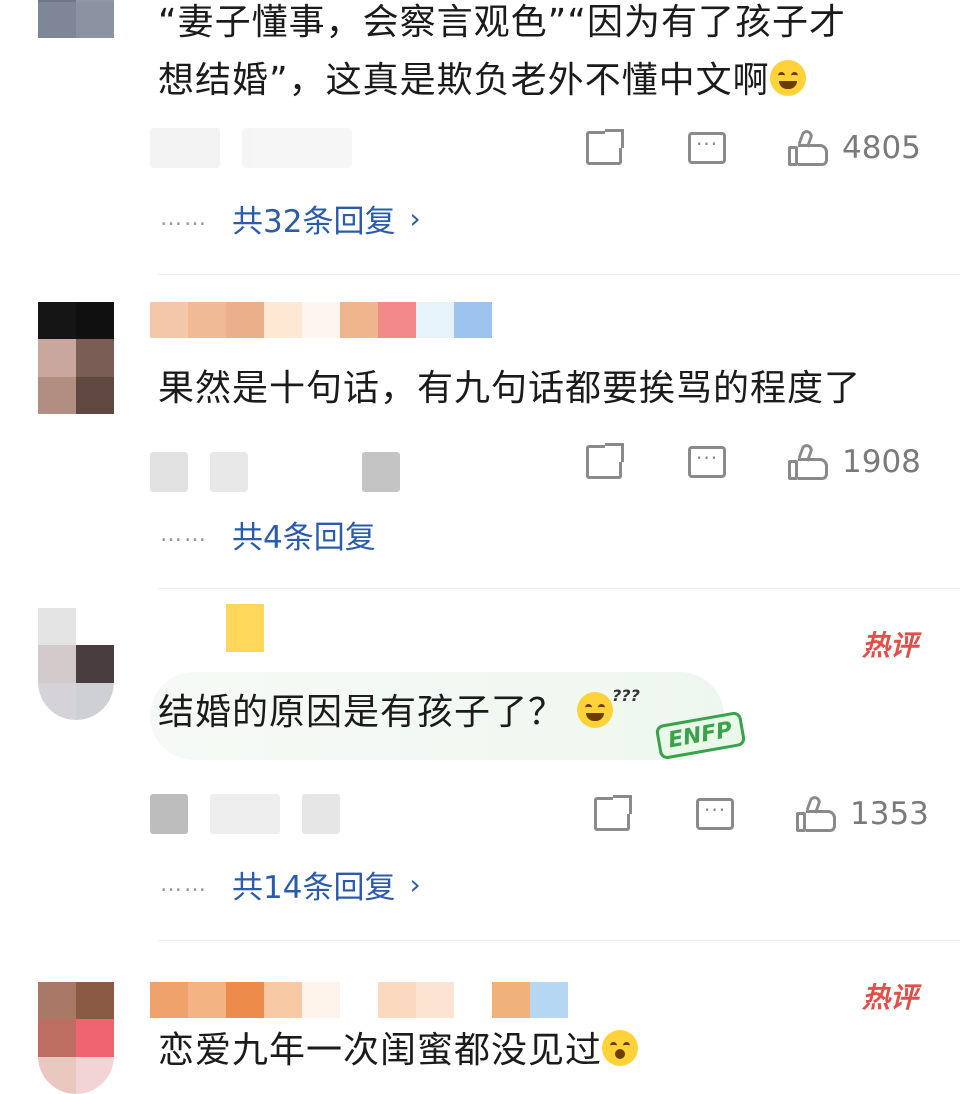  Describe the element at coordinates (502, 55) in the screenshot. I see `comment-text: “妻子懂事，会察言观色”“因为有了孩子才 想结婚”，这真是欺负老外不懂中文啊` at that location.